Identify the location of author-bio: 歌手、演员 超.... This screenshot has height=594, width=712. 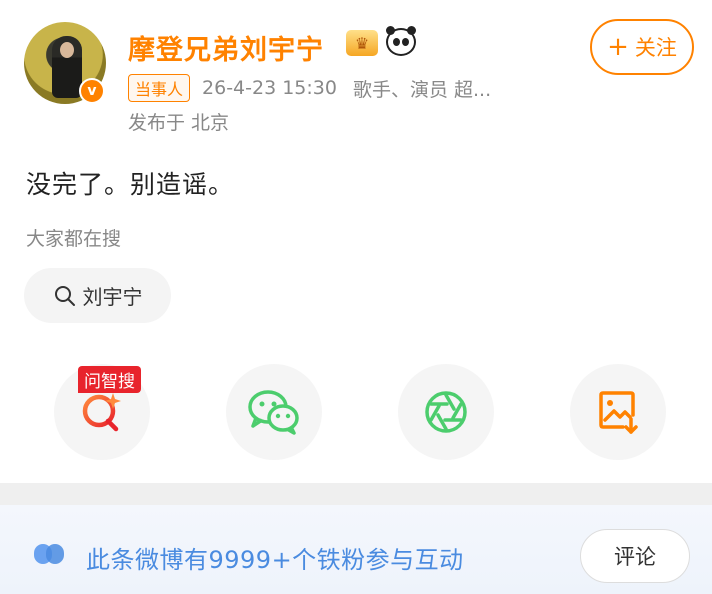
(422, 89).